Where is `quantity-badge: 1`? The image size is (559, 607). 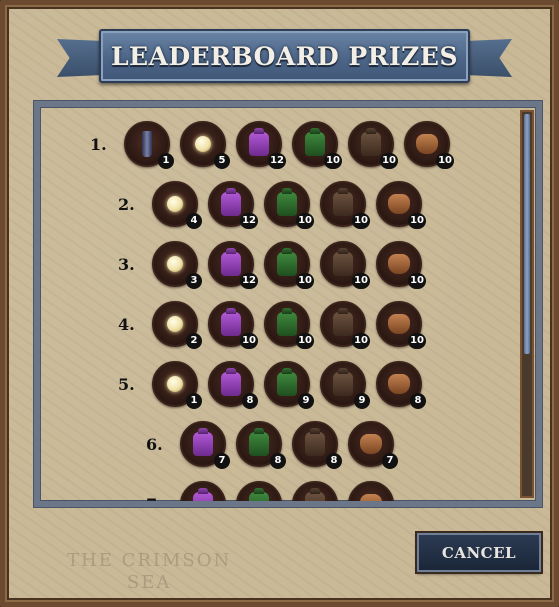 quantity-badge: 1 is located at coordinates (194, 401).